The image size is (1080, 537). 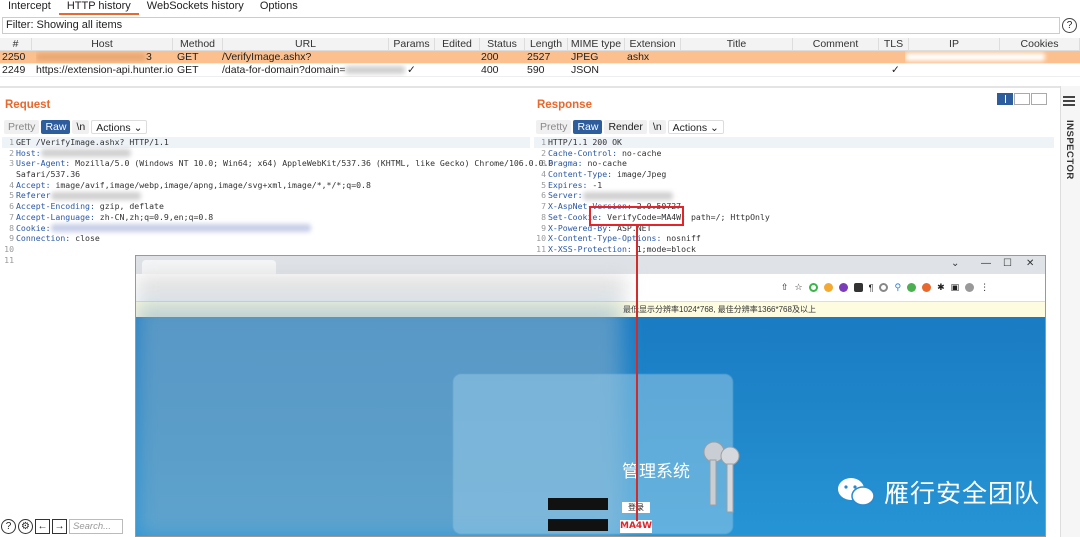 What do you see at coordinates (59, 526) in the screenshot?
I see `arrow-right-icon: →` at bounding box center [59, 526].